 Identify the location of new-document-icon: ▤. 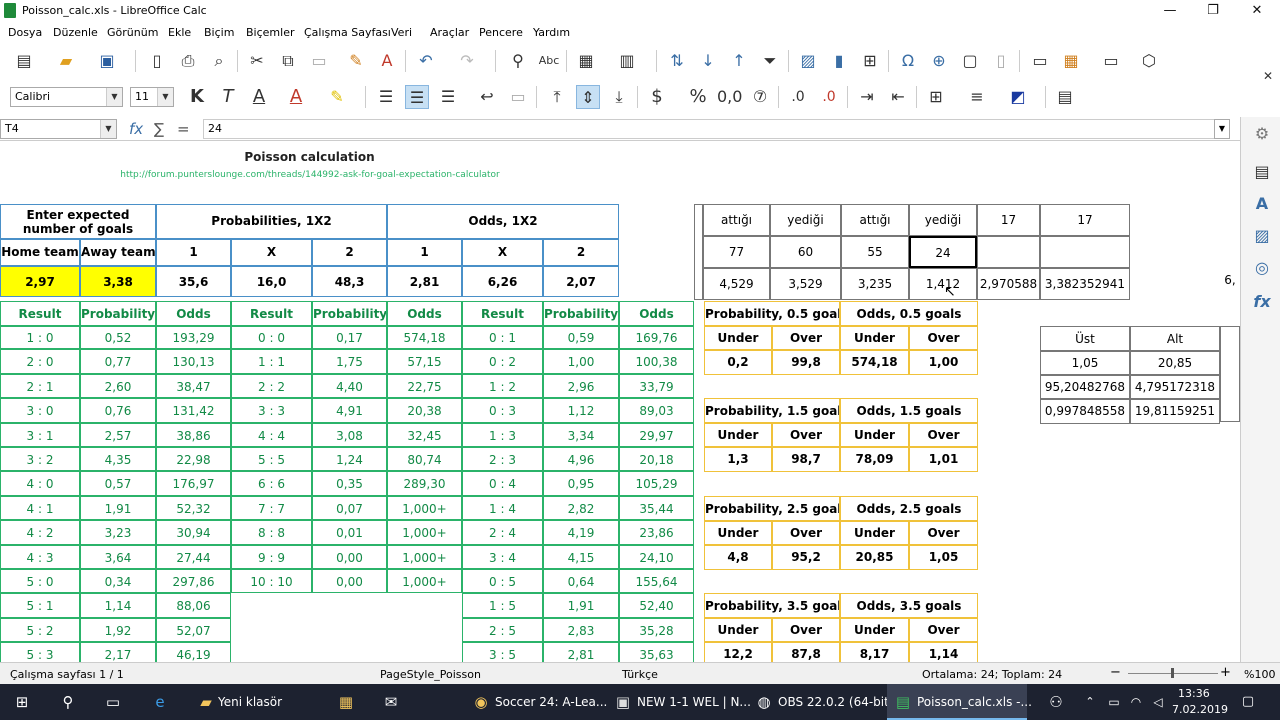
(24, 61).